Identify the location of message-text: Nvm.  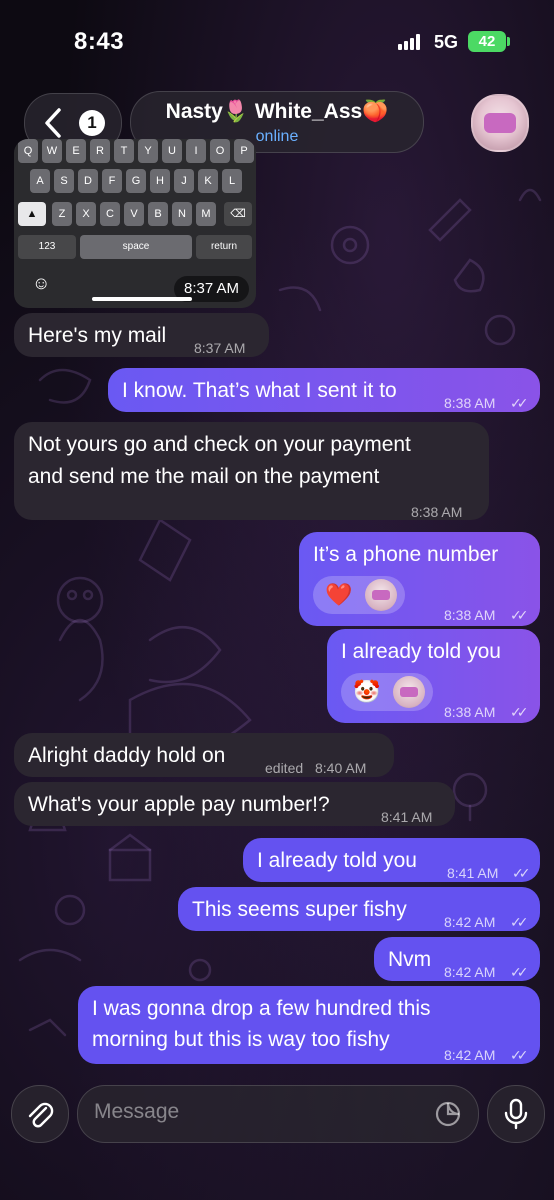
(410, 959).